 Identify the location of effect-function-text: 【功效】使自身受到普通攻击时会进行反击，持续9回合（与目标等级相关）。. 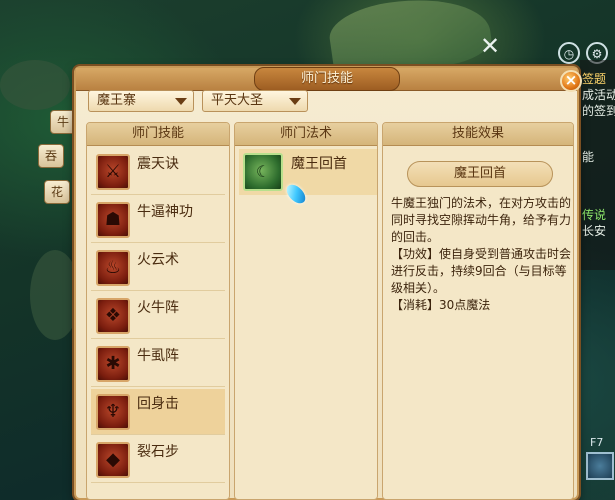
(481, 271).